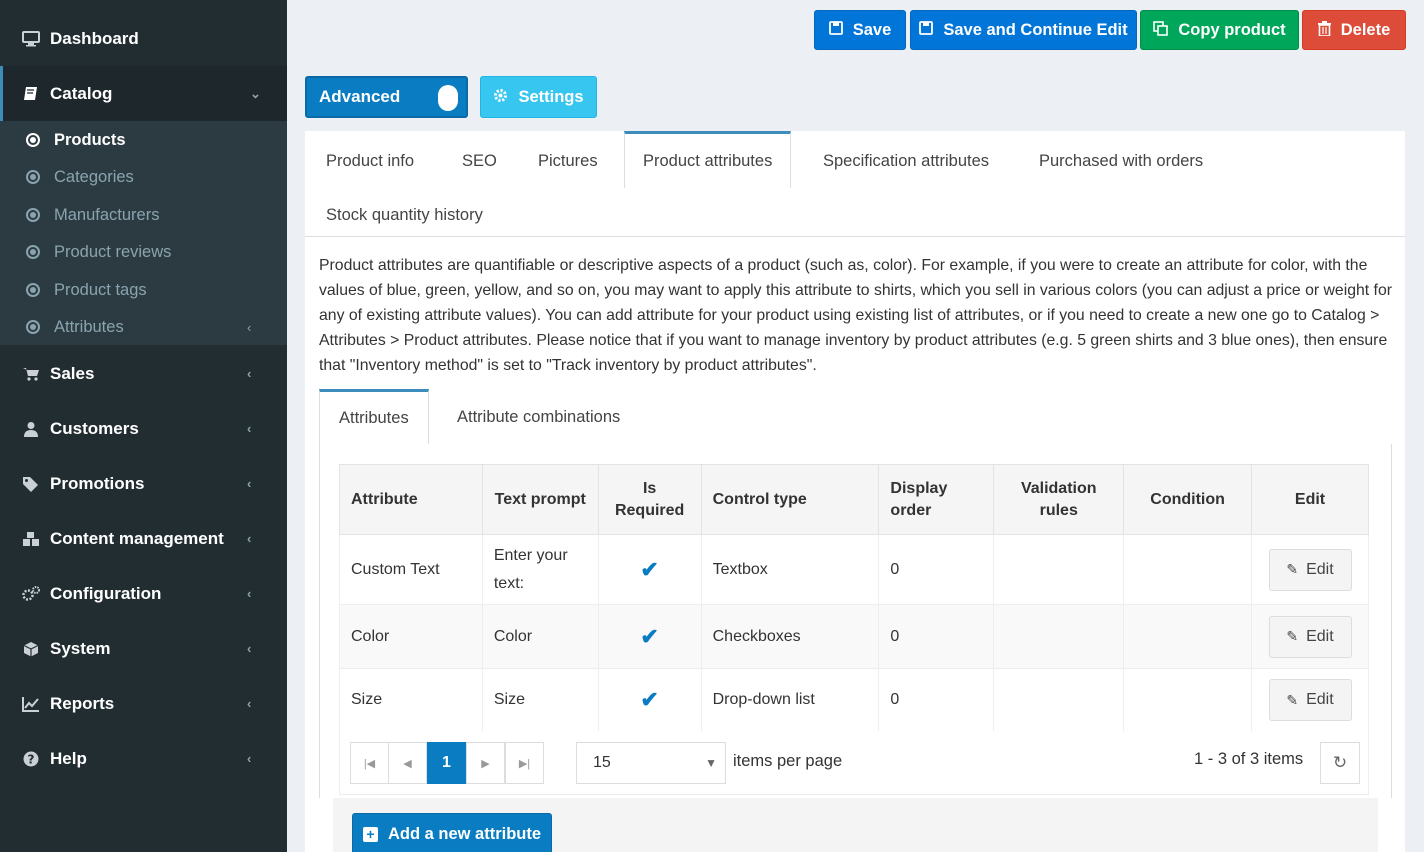 The image size is (1424, 852). Describe the element at coordinates (540, 700) in the screenshot. I see `cell-text-prompt: Size` at that location.